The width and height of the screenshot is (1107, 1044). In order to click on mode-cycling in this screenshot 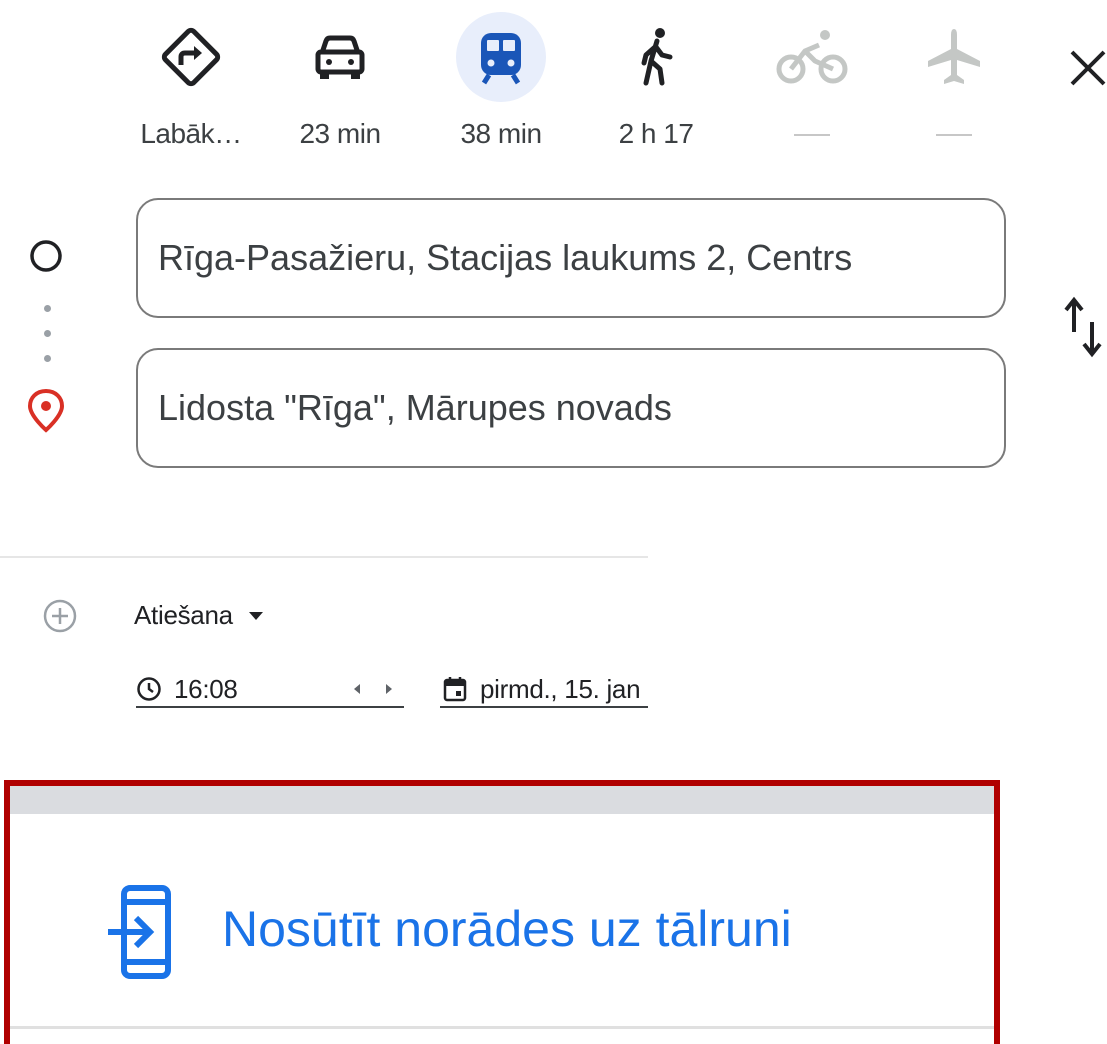, I will do `click(812, 87)`.